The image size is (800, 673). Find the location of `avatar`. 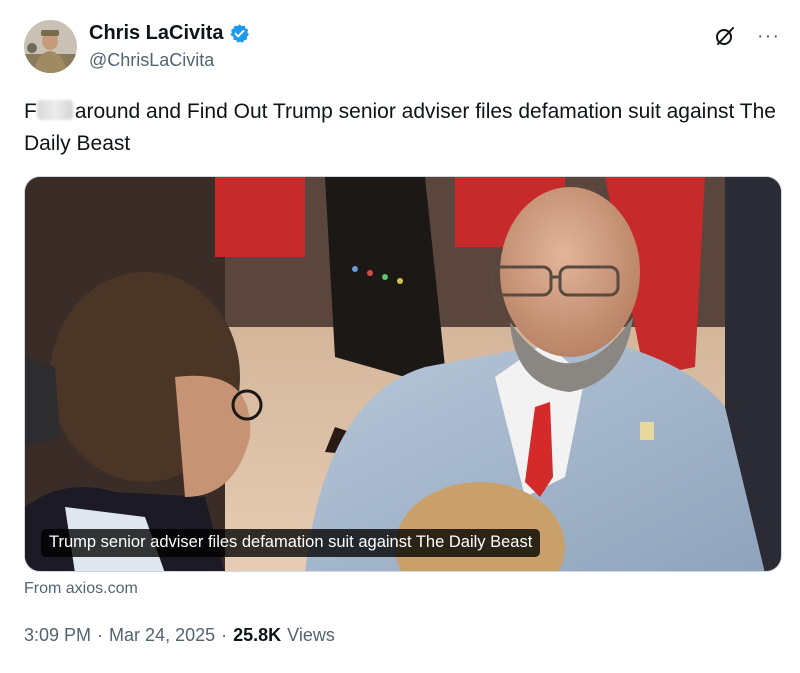

avatar is located at coordinates (50, 46).